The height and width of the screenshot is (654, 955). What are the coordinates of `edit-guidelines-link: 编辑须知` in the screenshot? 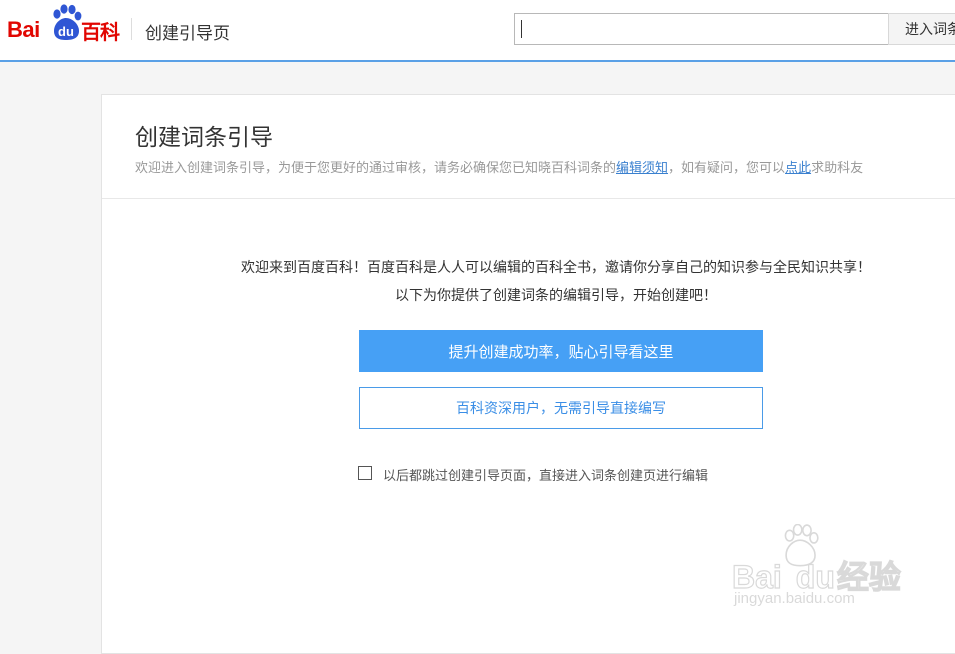 It's located at (642, 168).